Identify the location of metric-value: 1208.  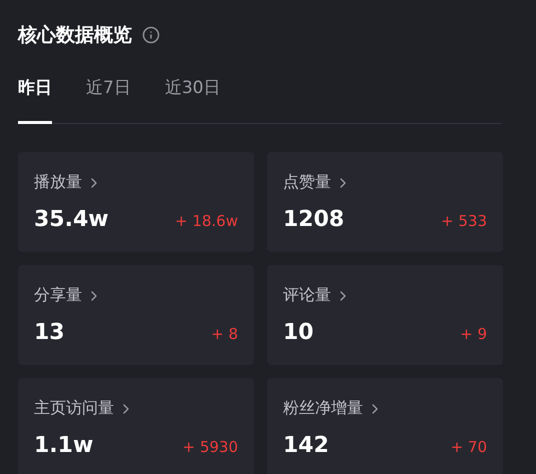
(313, 219).